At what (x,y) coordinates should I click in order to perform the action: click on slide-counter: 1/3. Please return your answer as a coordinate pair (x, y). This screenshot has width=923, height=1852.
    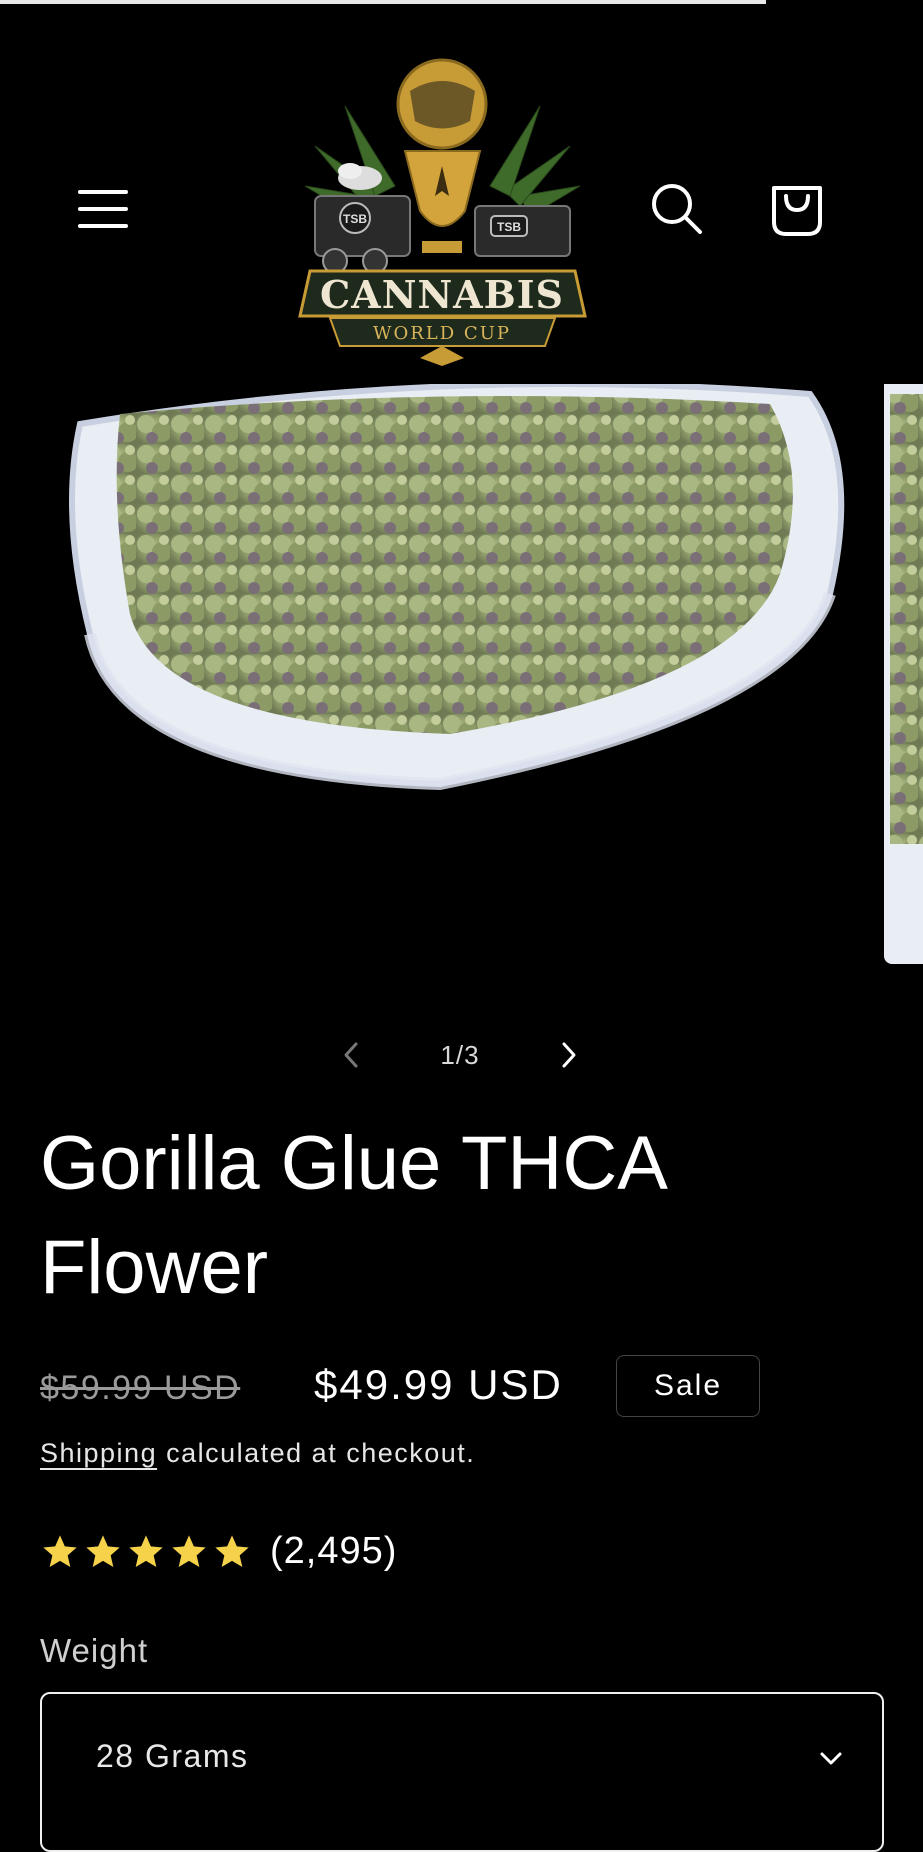
    Looking at the image, I should click on (460, 1055).